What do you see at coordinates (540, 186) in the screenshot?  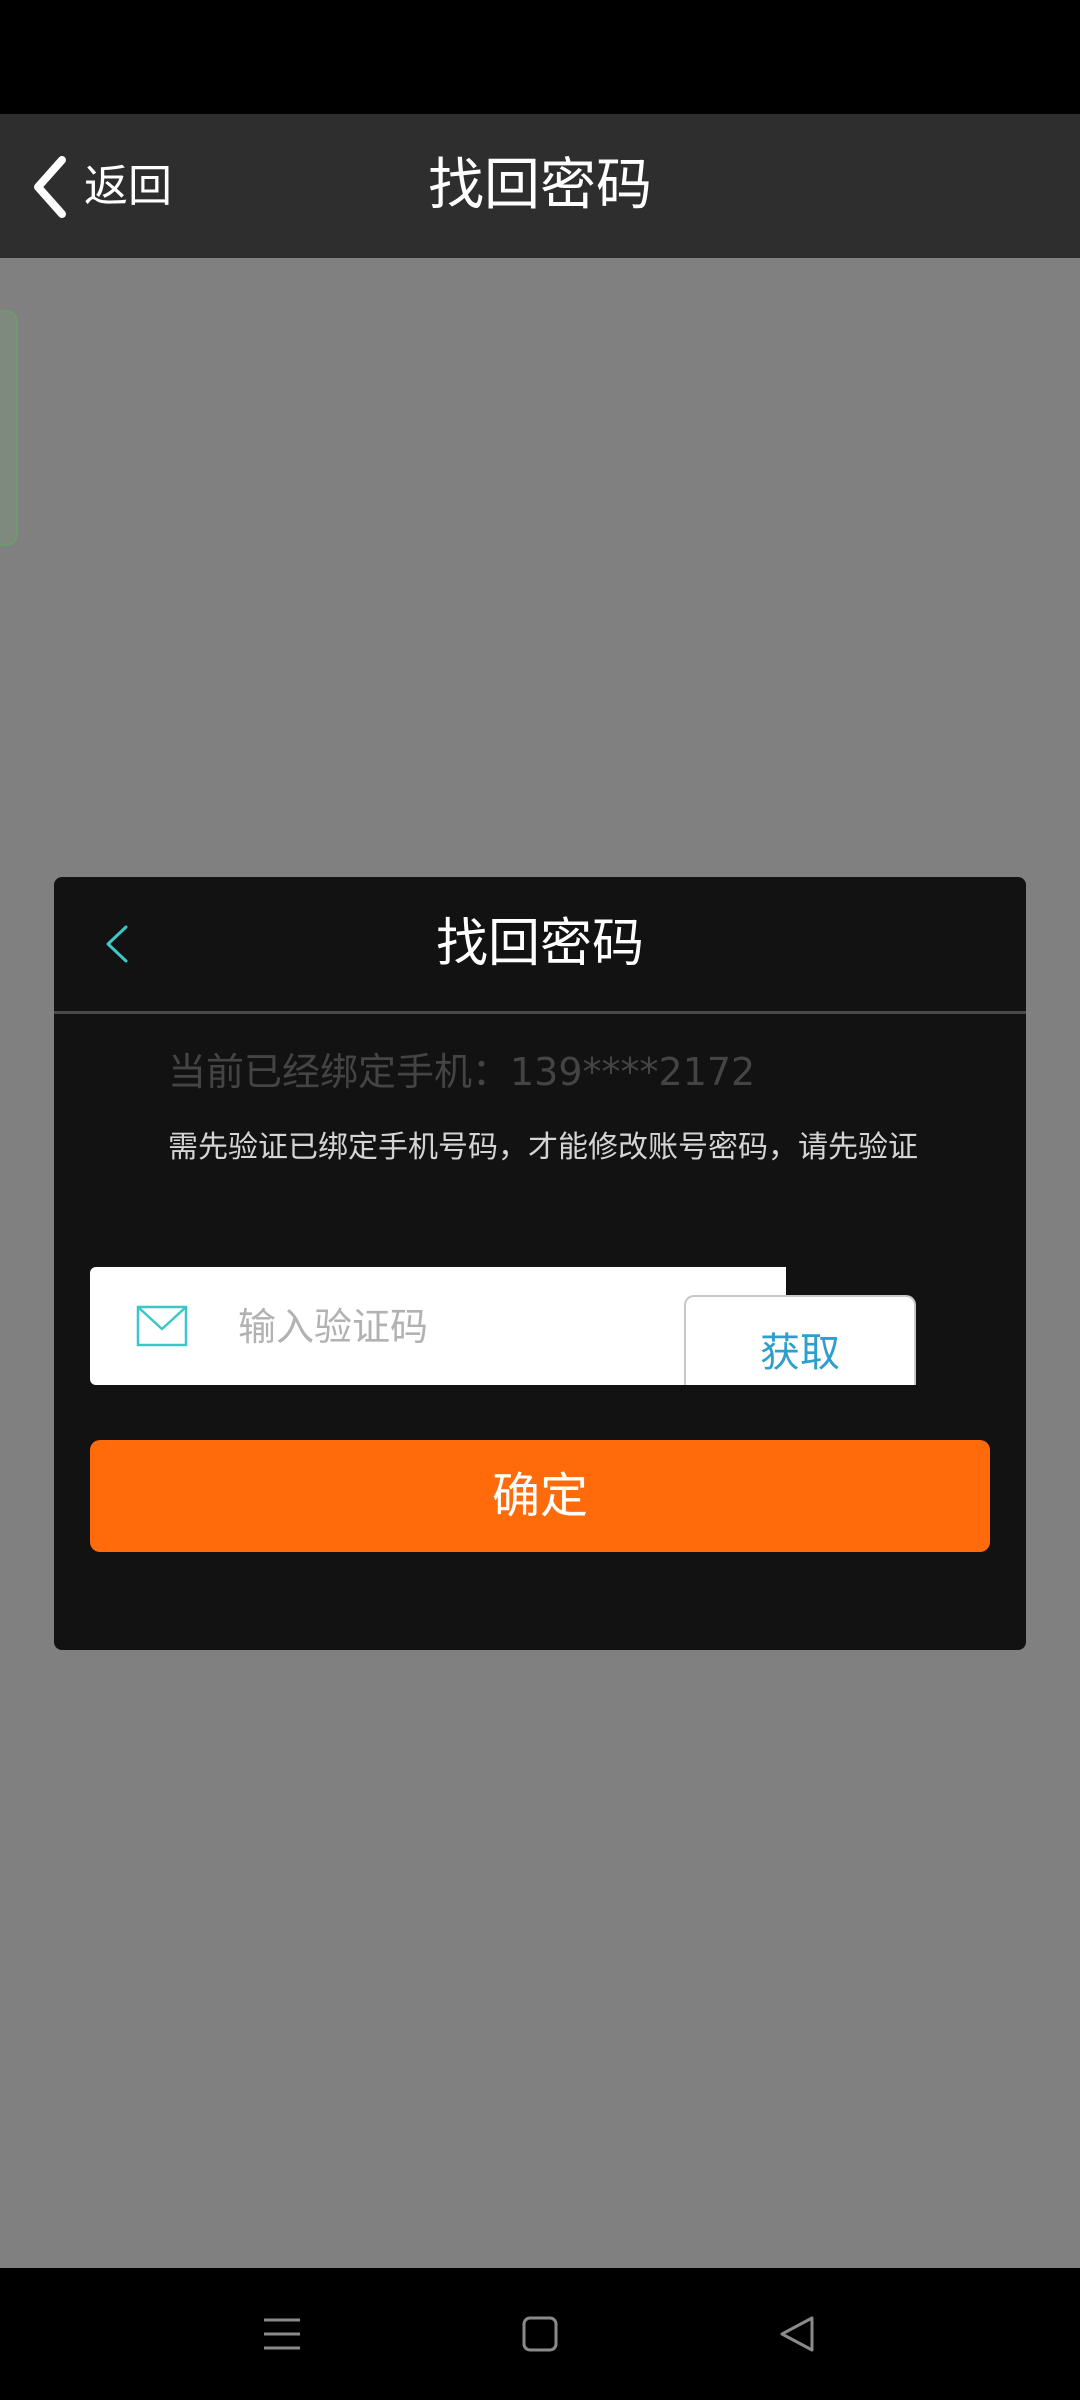 I see `app-header: 找回密码 返回` at bounding box center [540, 186].